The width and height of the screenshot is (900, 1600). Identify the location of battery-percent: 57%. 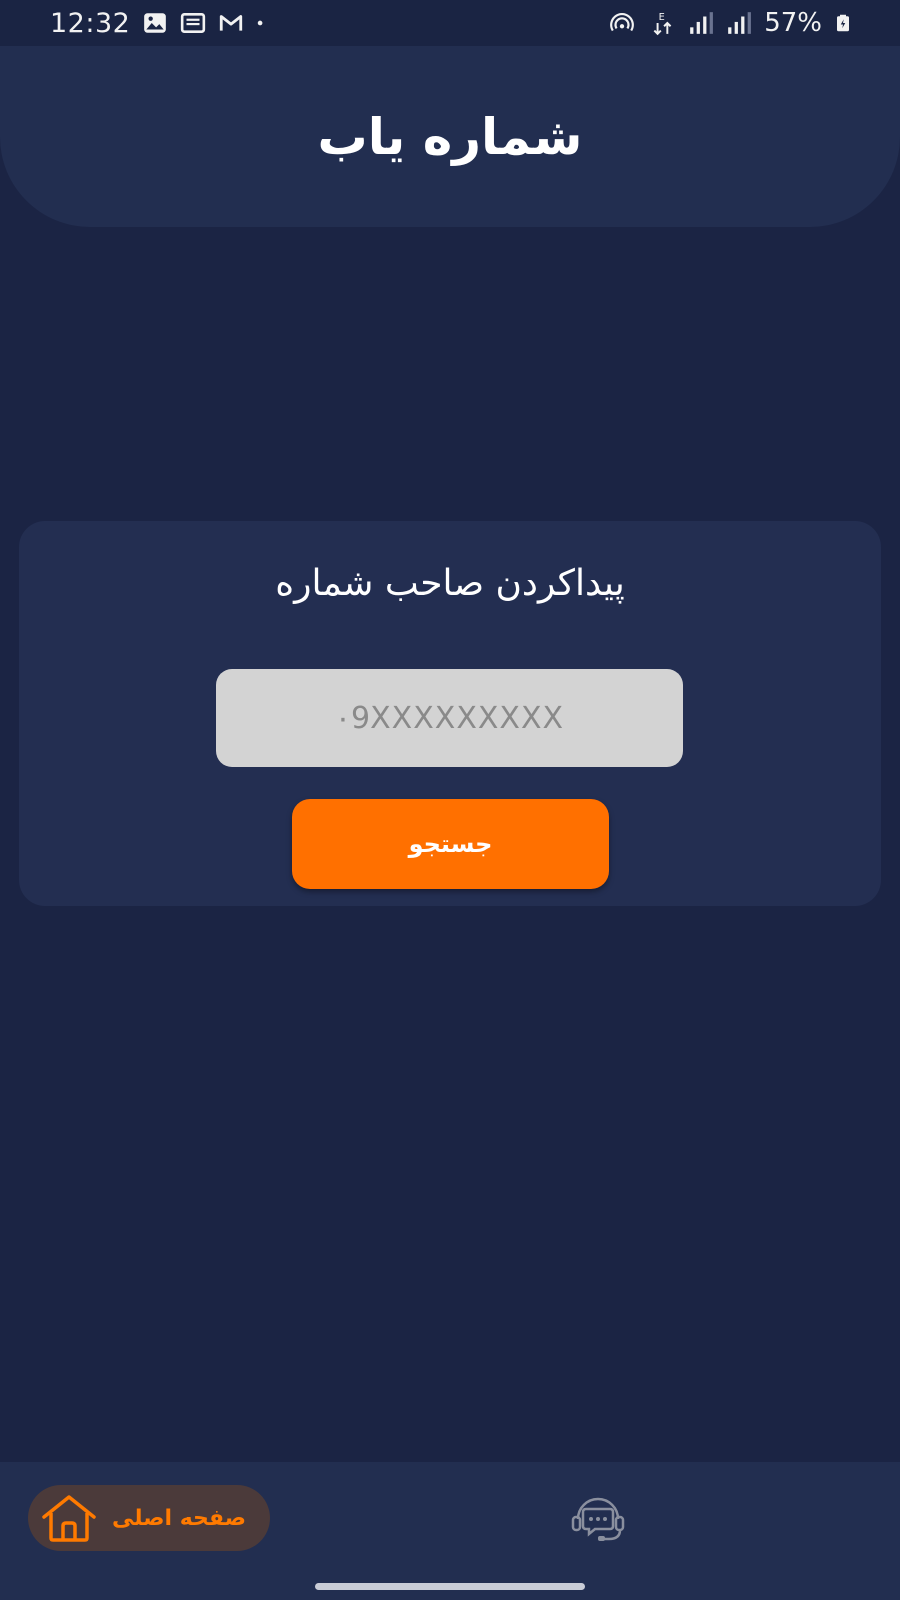
(793, 23).